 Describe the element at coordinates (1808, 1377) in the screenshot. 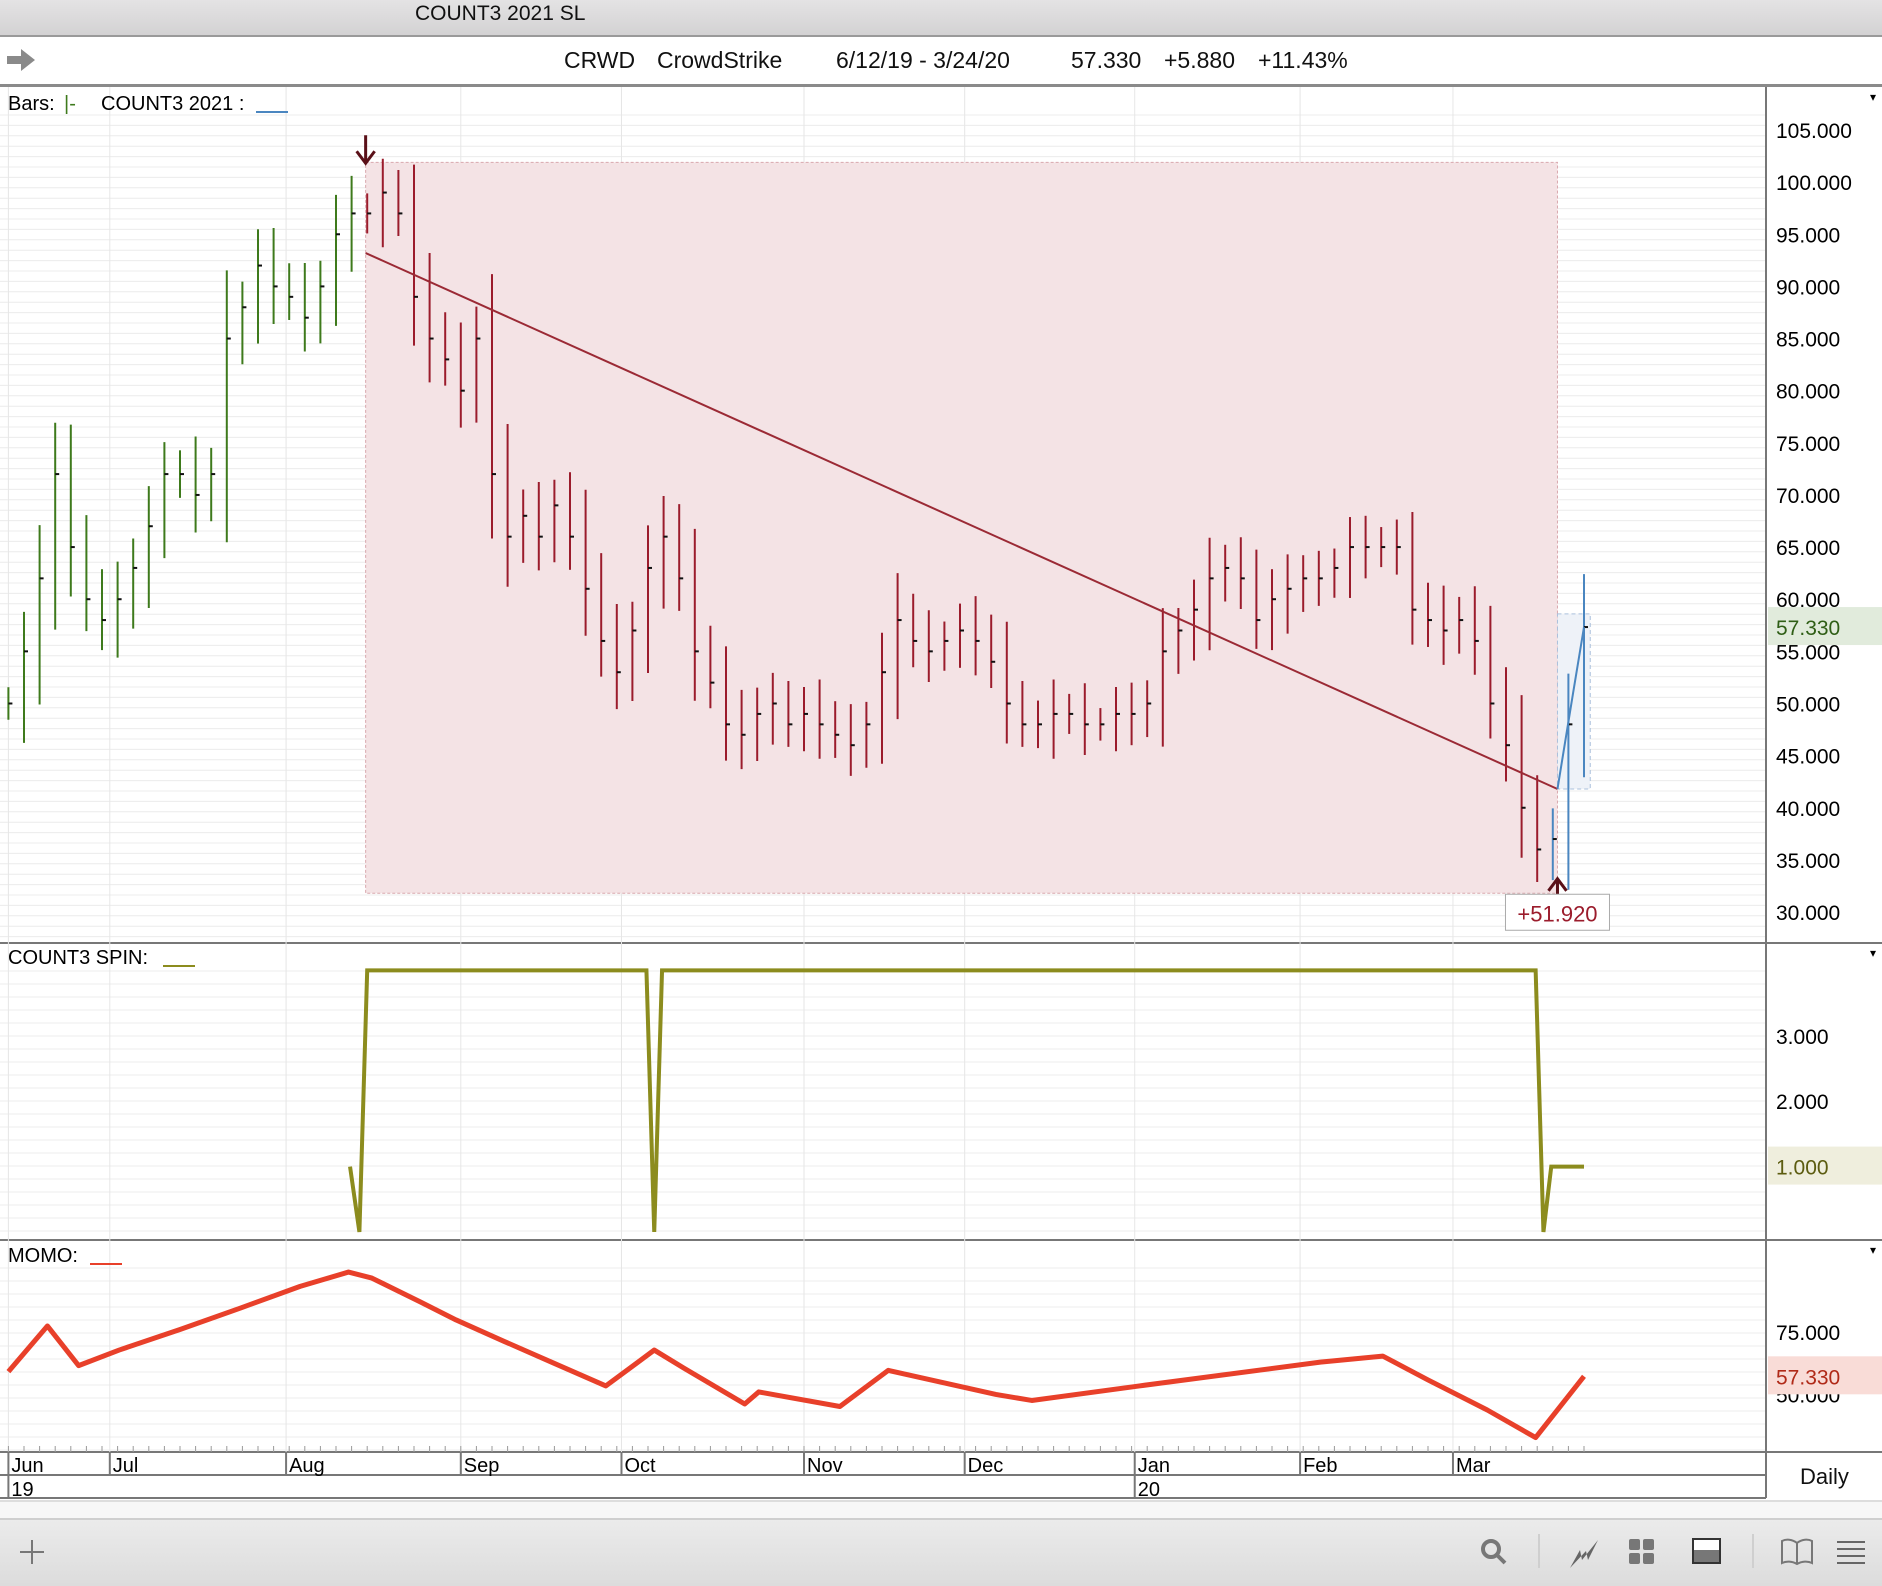

I see `last-value-label: 57.330` at that location.